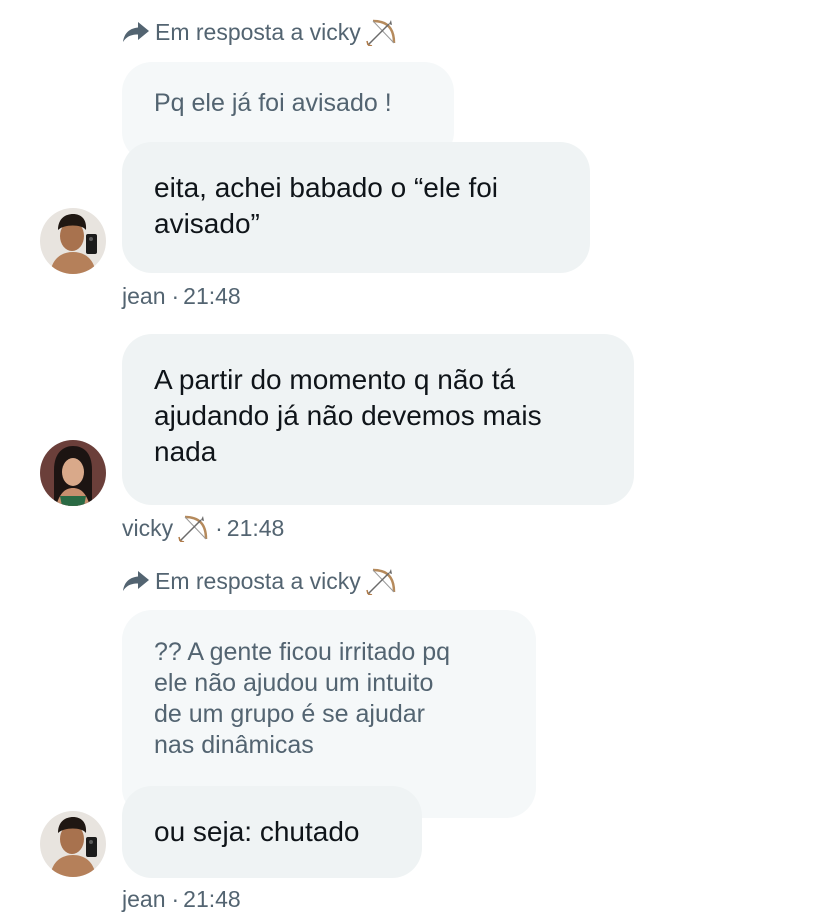 The width and height of the screenshot is (828, 924). Describe the element at coordinates (356, 207) in the screenshot. I see `message-bubble: eita, achei babado o “ele foi avisado”` at that location.